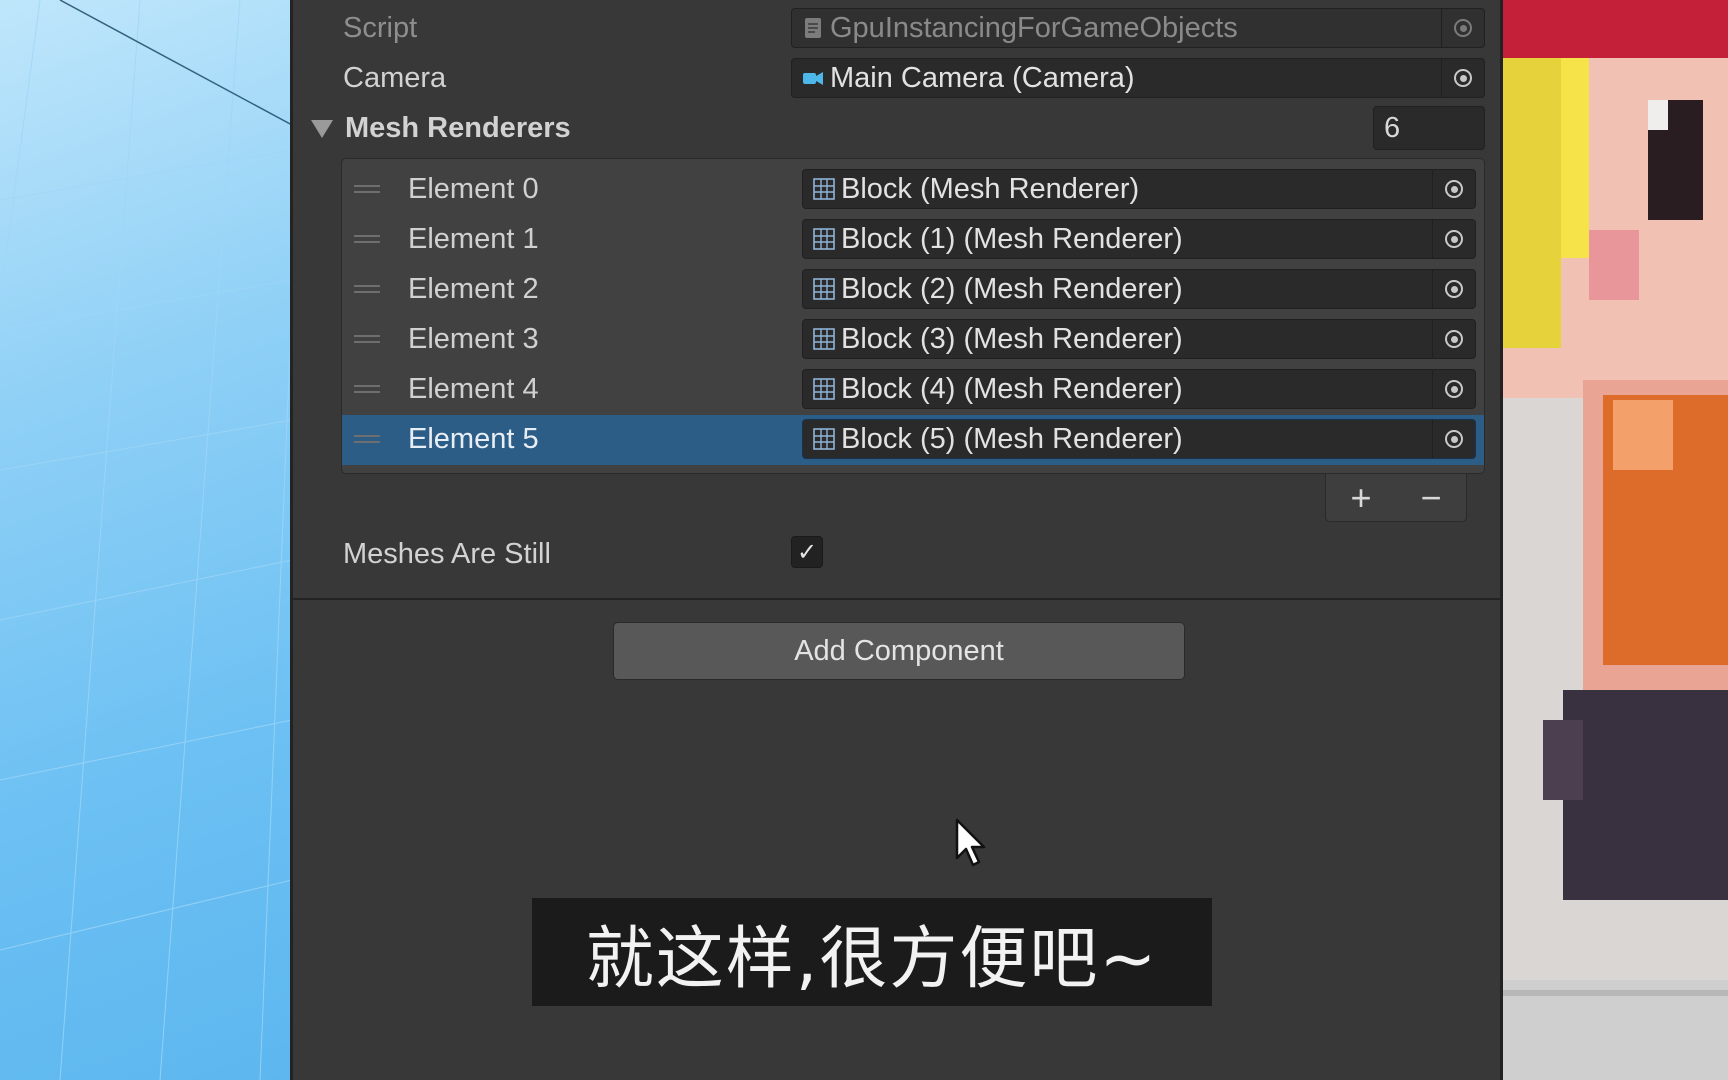 Image resolution: width=1728 pixels, height=1080 pixels. Describe the element at coordinates (982, 77) in the screenshot. I see `camera-value: Main Camera (Camera)` at that location.